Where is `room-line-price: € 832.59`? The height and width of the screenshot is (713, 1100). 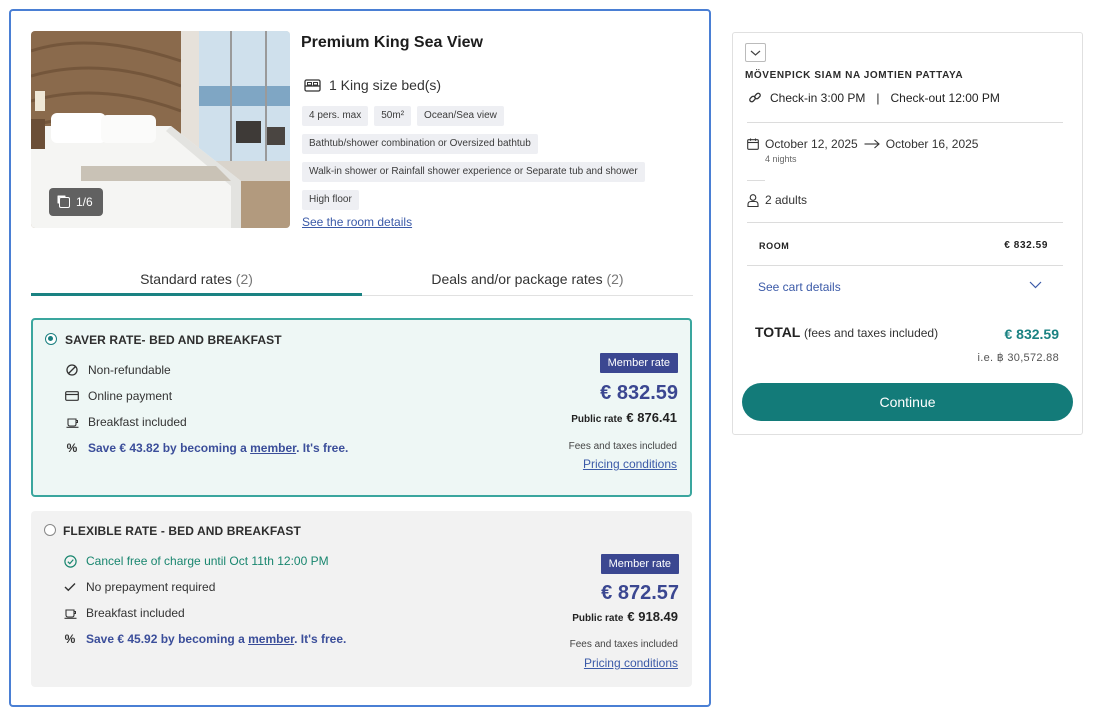 room-line-price: € 832.59 is located at coordinates (1026, 245).